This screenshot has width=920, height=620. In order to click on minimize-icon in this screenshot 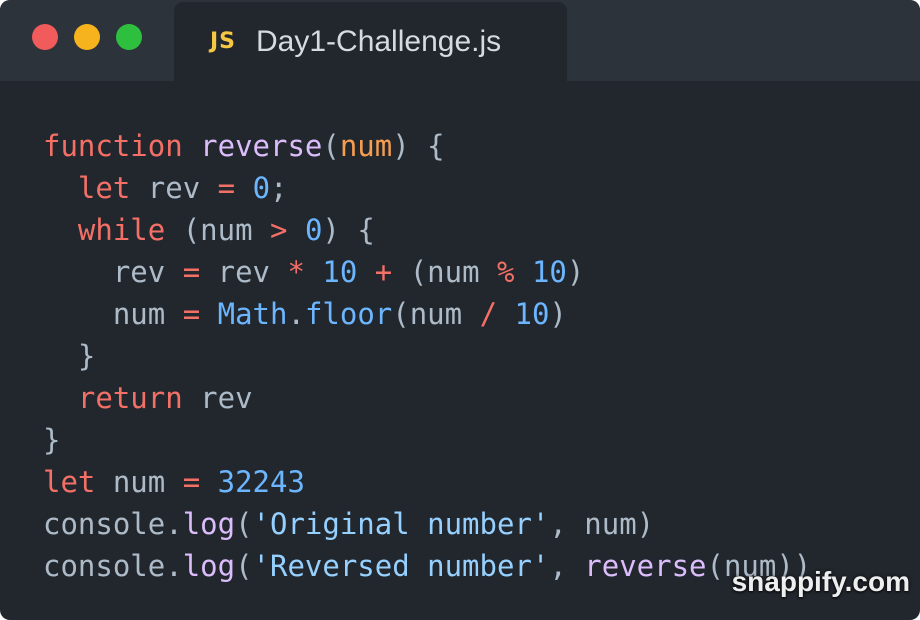, I will do `click(87, 37)`.